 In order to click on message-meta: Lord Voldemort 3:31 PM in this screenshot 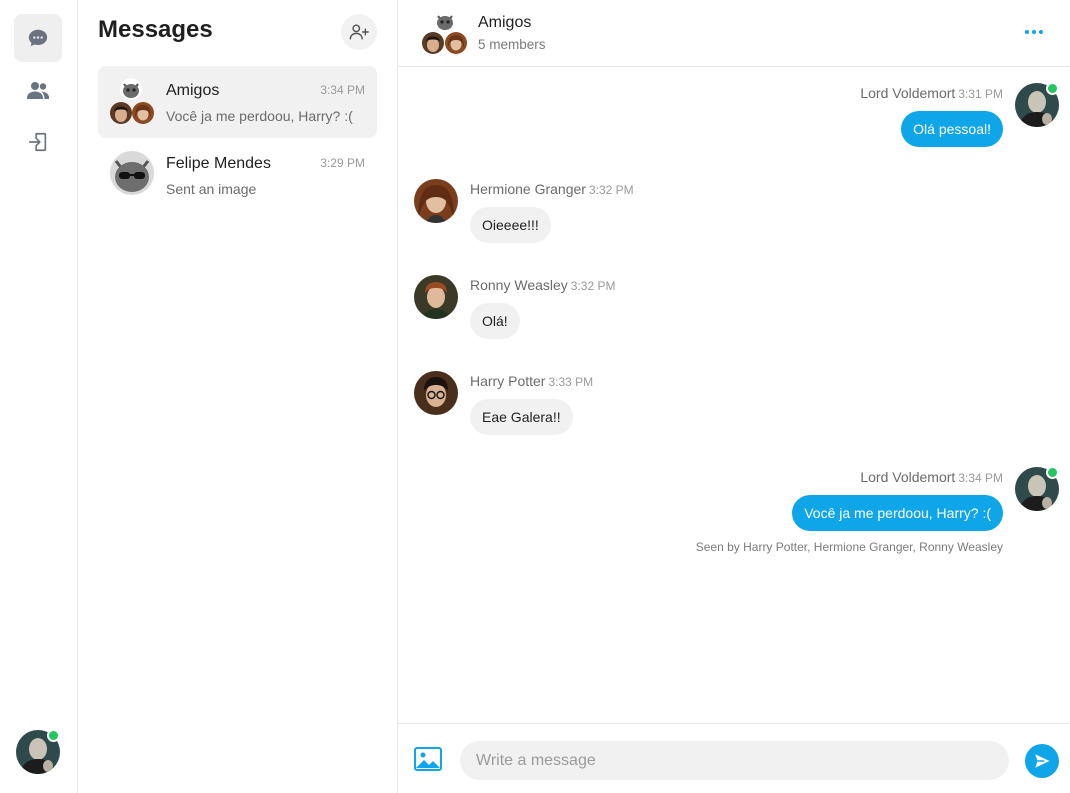, I will do `click(931, 93)`.